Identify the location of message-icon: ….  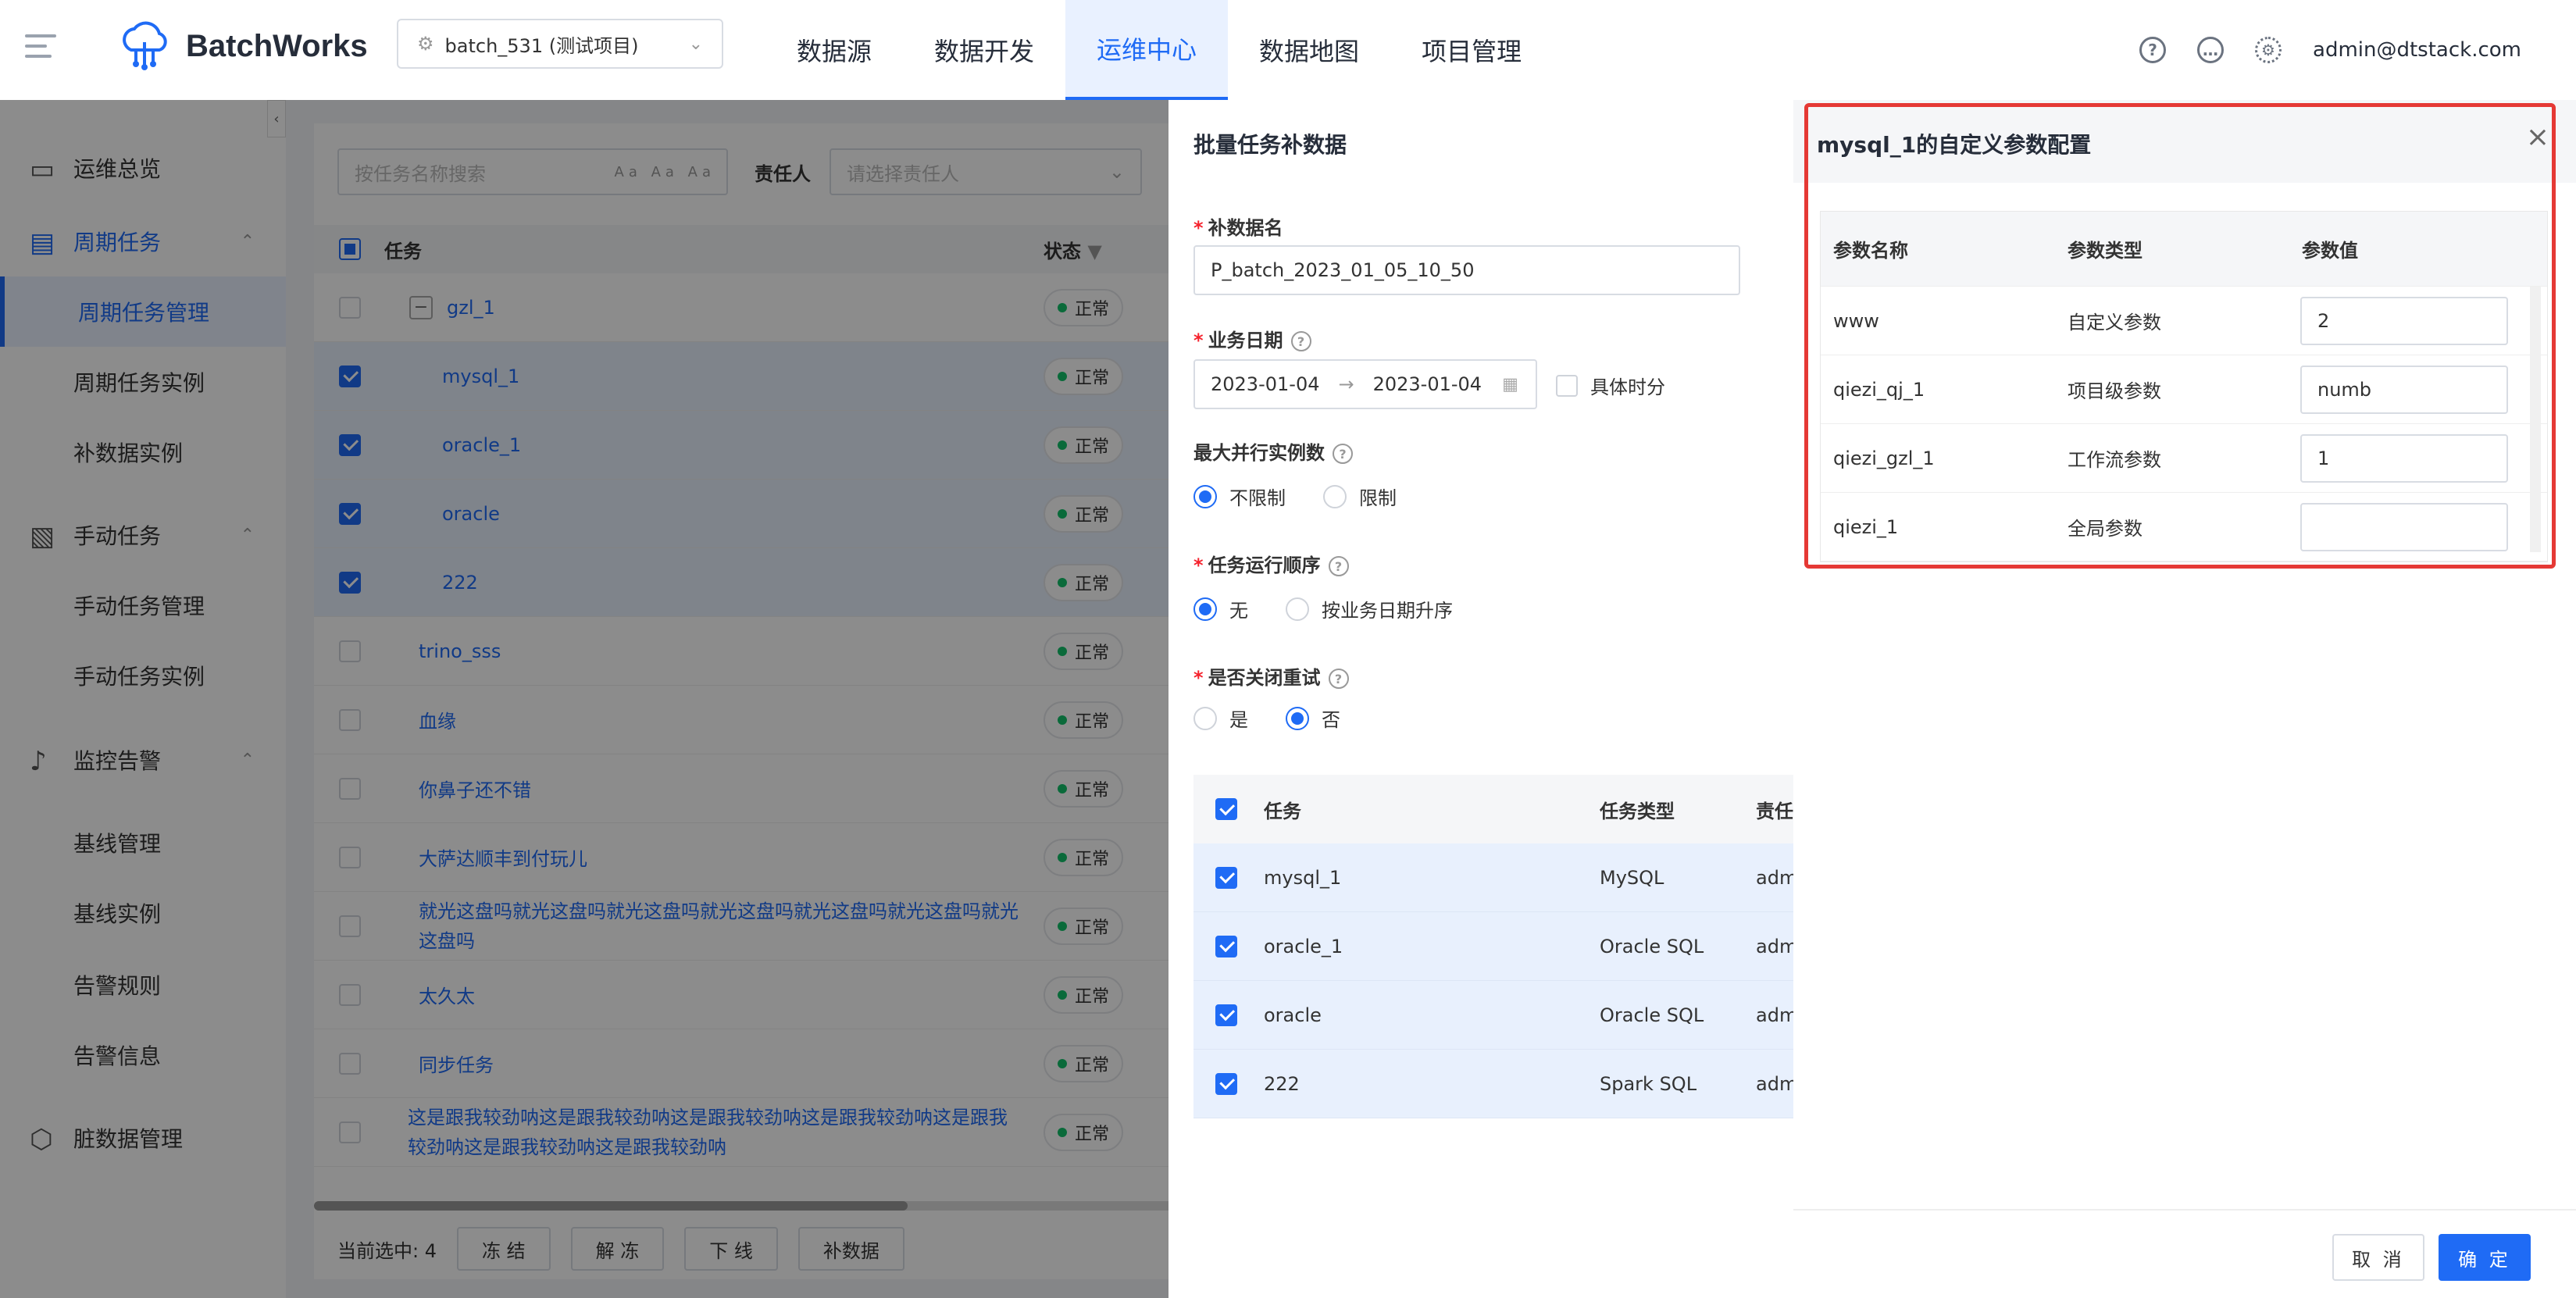
(2211, 50).